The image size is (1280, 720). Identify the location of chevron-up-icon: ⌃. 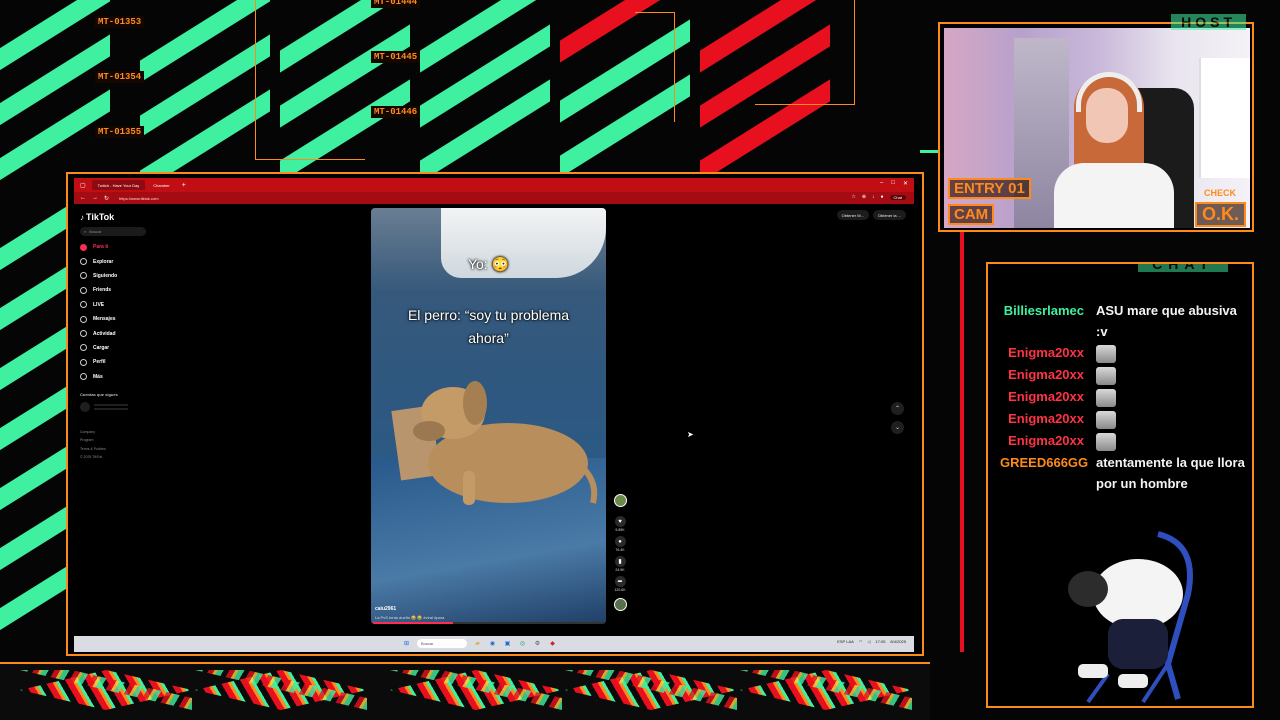
(897, 408).